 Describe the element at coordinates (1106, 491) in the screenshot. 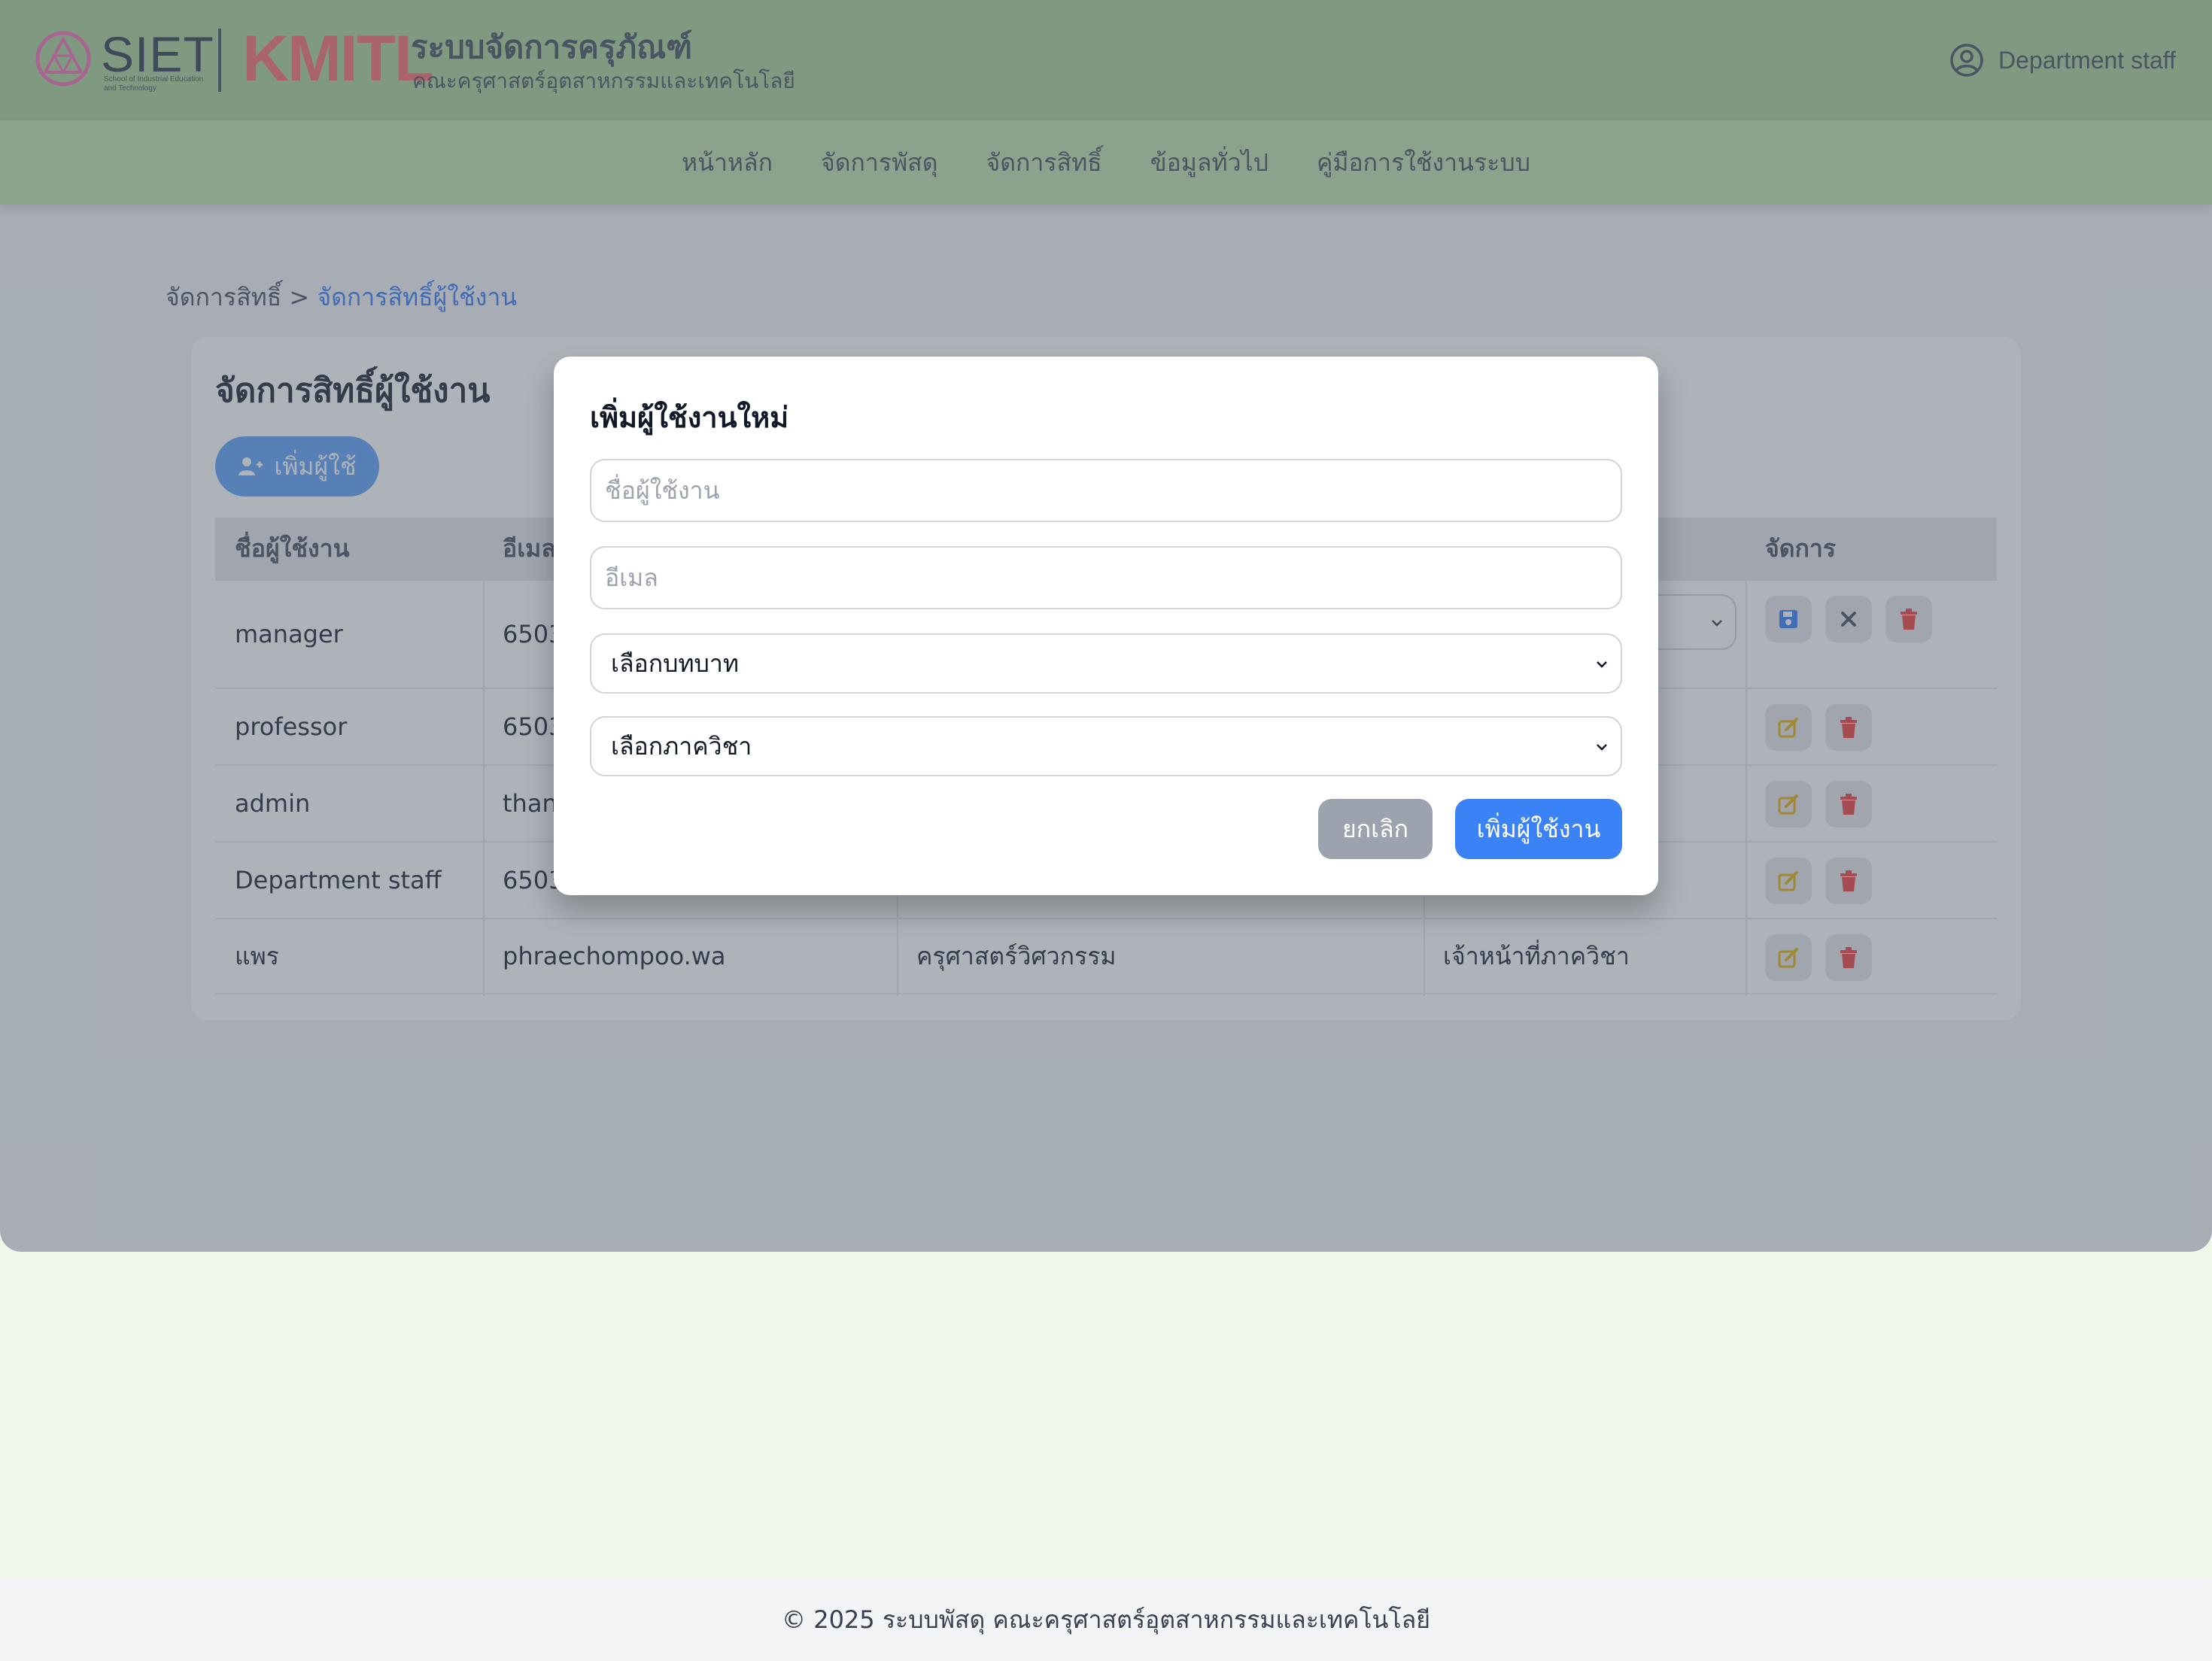

I see `username-input: ชื่อผู้ใช้งาน` at that location.